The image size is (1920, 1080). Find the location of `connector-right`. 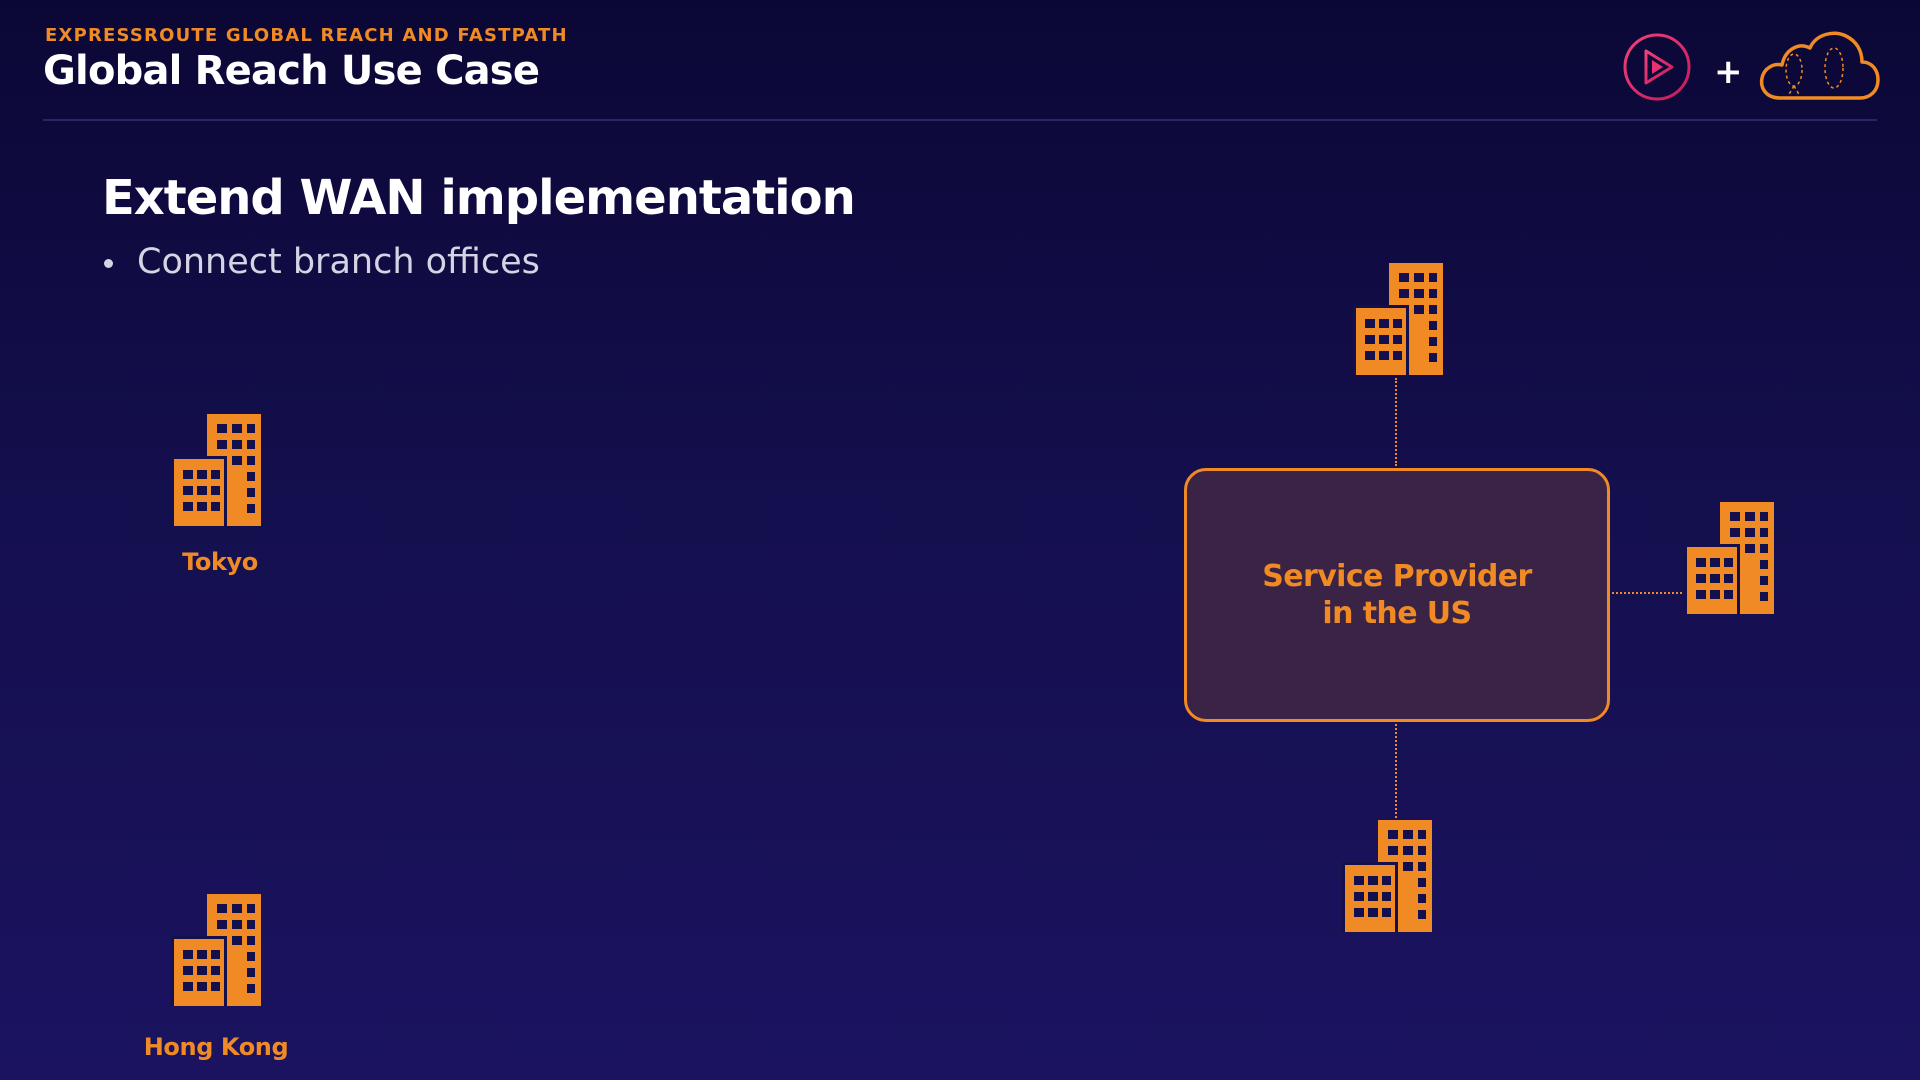

connector-right is located at coordinates (1647, 593).